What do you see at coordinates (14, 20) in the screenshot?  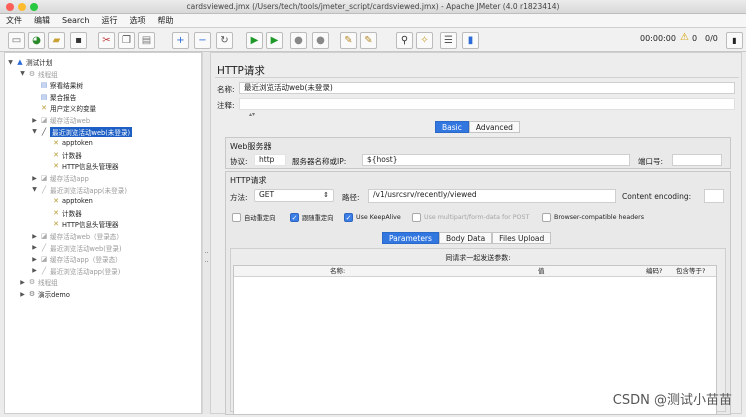 I see `menu-item: 文件` at bounding box center [14, 20].